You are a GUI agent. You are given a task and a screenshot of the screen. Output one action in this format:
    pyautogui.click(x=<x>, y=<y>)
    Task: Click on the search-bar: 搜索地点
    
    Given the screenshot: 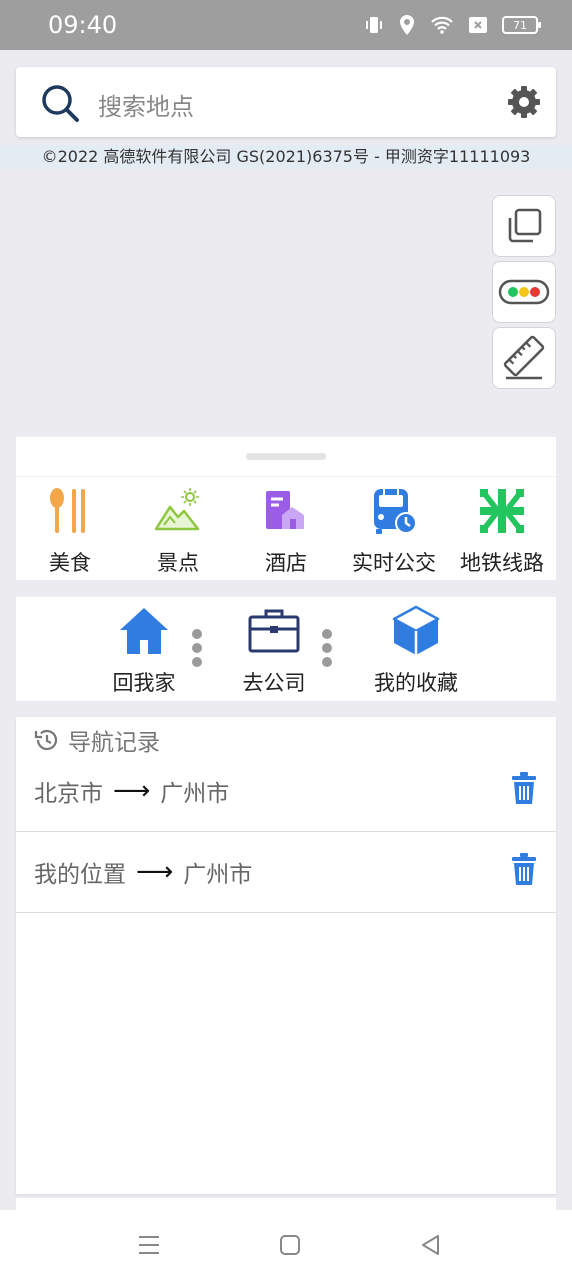 What is the action you would take?
    pyautogui.click(x=286, y=102)
    